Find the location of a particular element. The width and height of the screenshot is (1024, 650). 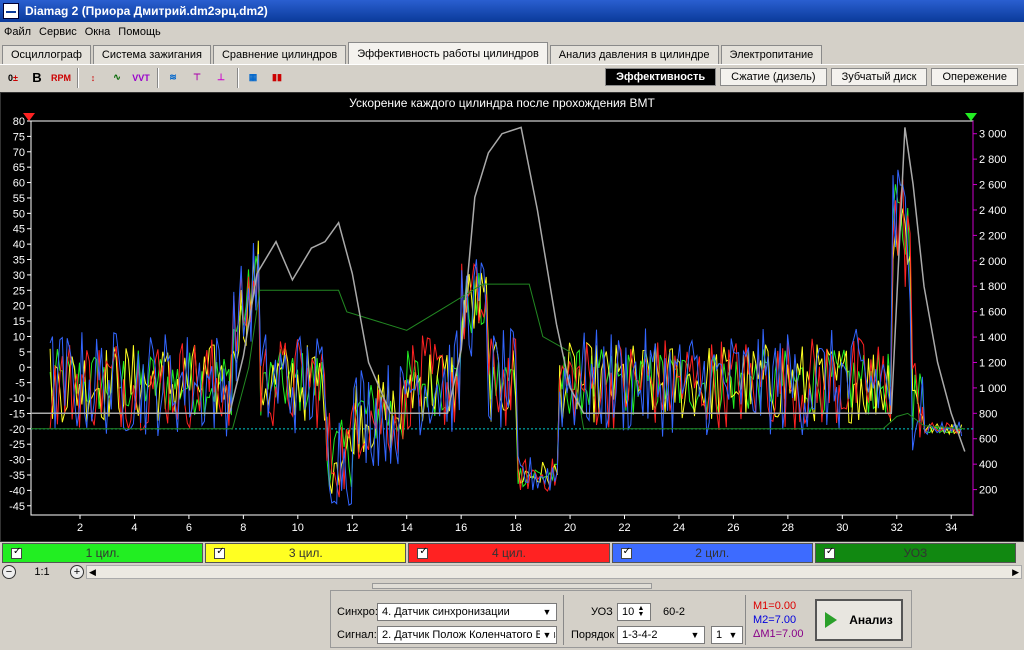

cylinder-order-icon: ⊤ is located at coordinates (197, 78).